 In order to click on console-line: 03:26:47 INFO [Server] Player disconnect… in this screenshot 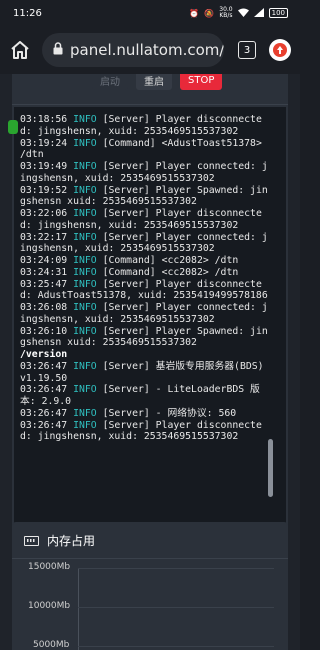, I will do `click(144, 432)`.